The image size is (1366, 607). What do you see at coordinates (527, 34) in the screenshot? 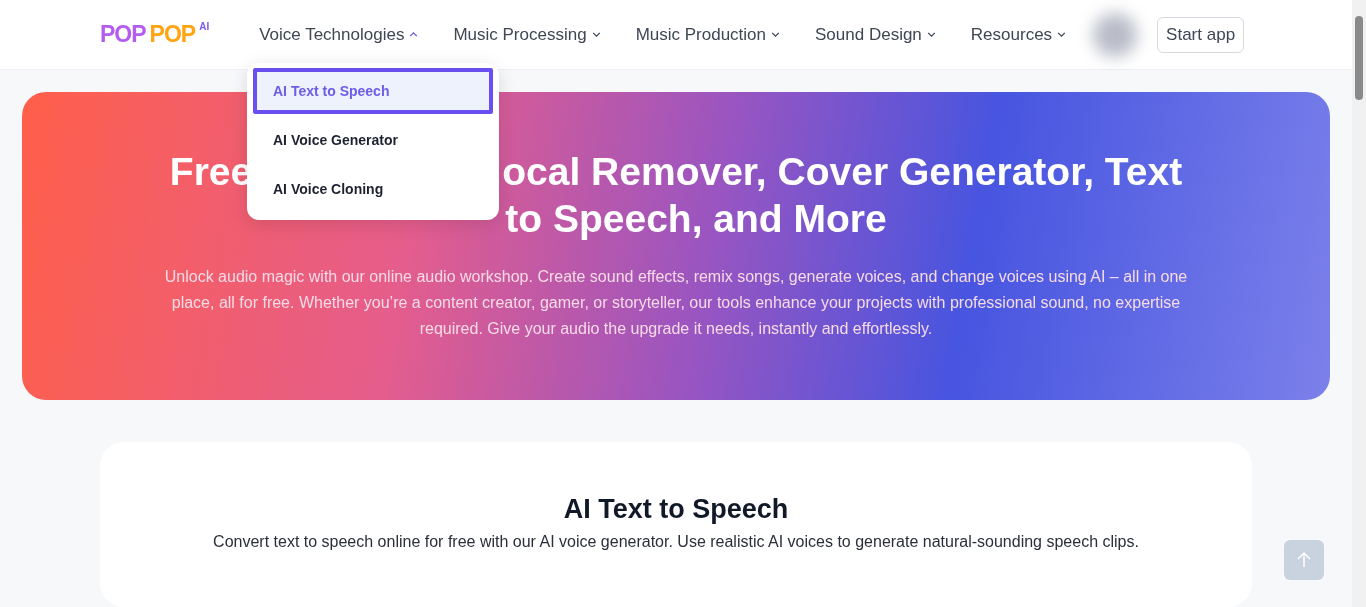
I see `nav-menu: Music Processing` at bounding box center [527, 34].